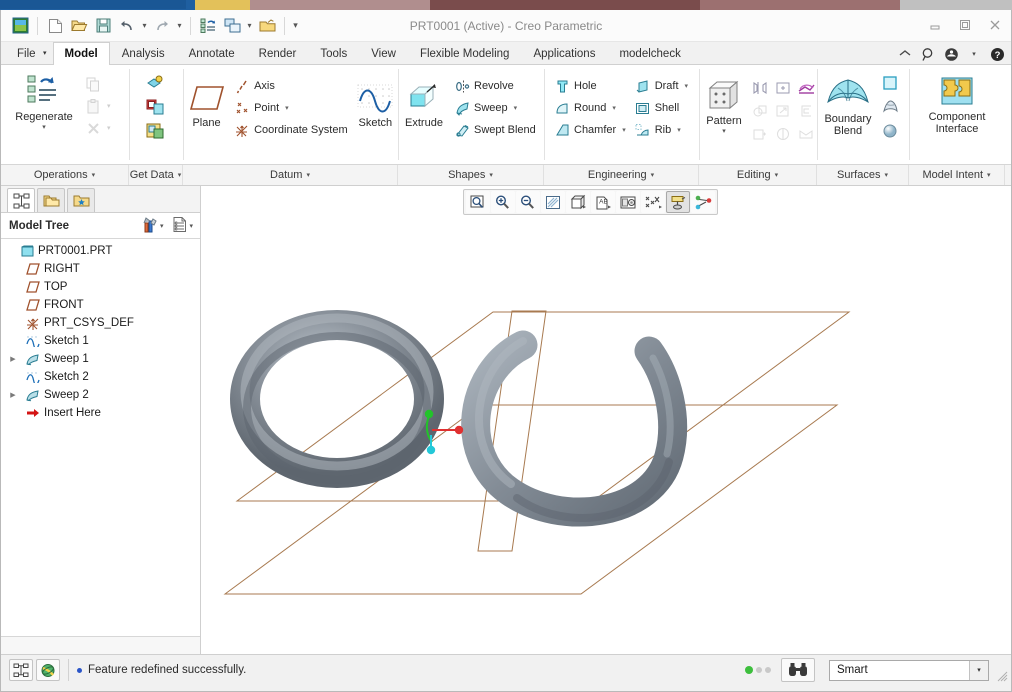 The image size is (1012, 692). What do you see at coordinates (100, 395) in the screenshot?
I see `tree-node-sweep-2: ▶ Sweep 2` at bounding box center [100, 395].